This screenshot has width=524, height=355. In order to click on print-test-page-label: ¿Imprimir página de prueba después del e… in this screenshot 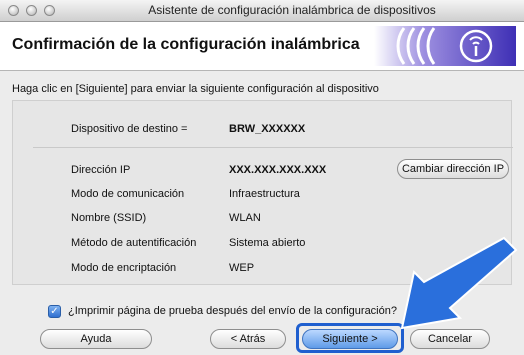, I will do `click(232, 311)`.